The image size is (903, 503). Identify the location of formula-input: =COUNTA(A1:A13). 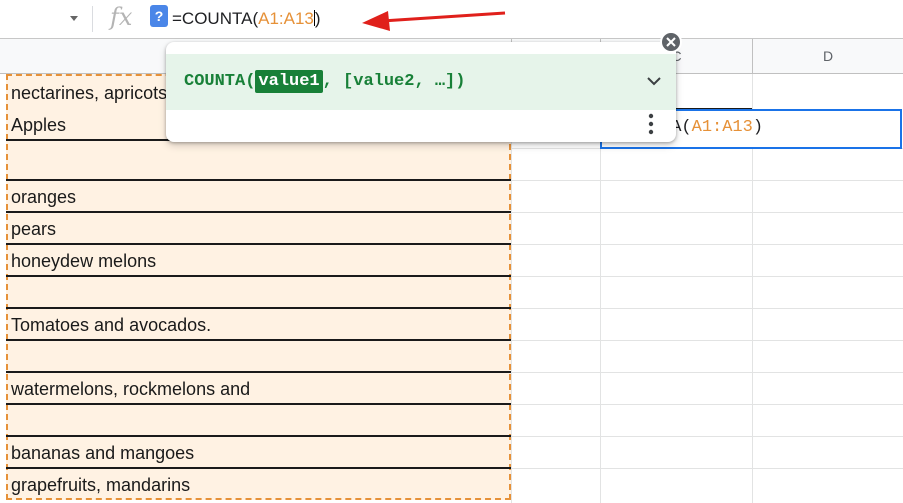
(246, 19).